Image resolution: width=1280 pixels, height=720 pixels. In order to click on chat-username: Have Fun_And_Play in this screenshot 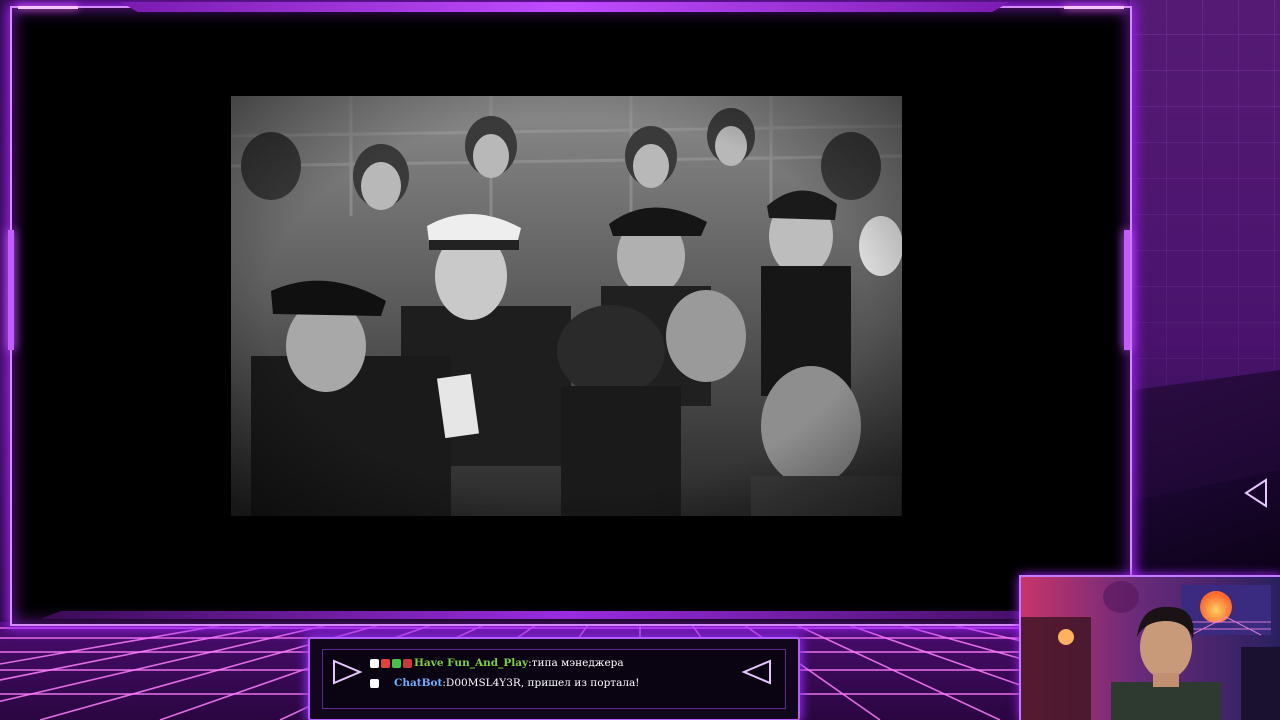, I will do `click(471, 663)`.